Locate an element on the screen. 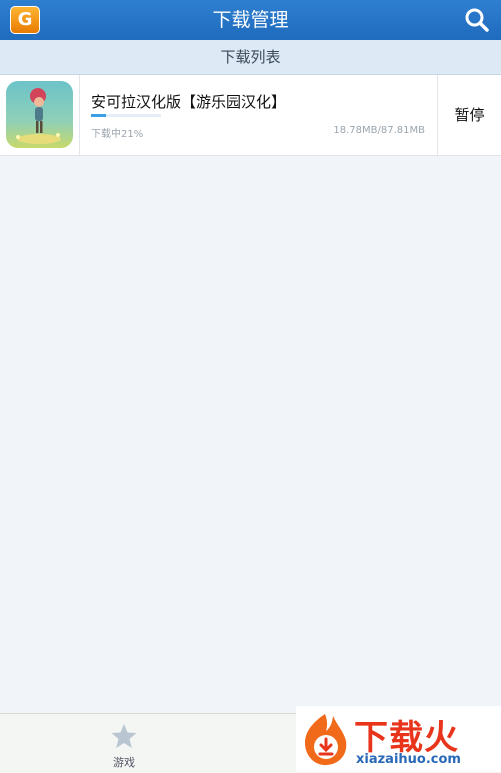 This screenshot has height=773, width=501. tab-label: 游戏 is located at coordinates (124, 762).